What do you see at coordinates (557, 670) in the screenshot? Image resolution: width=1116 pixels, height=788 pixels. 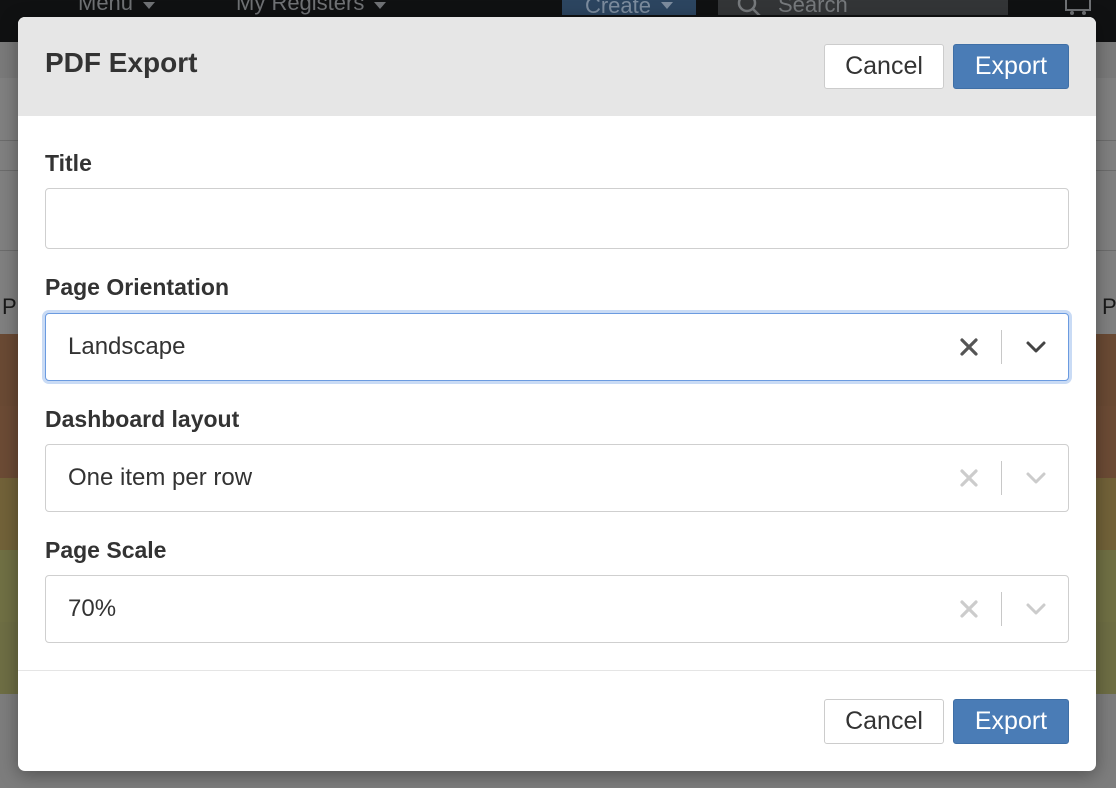 I see `footer-divider` at bounding box center [557, 670].